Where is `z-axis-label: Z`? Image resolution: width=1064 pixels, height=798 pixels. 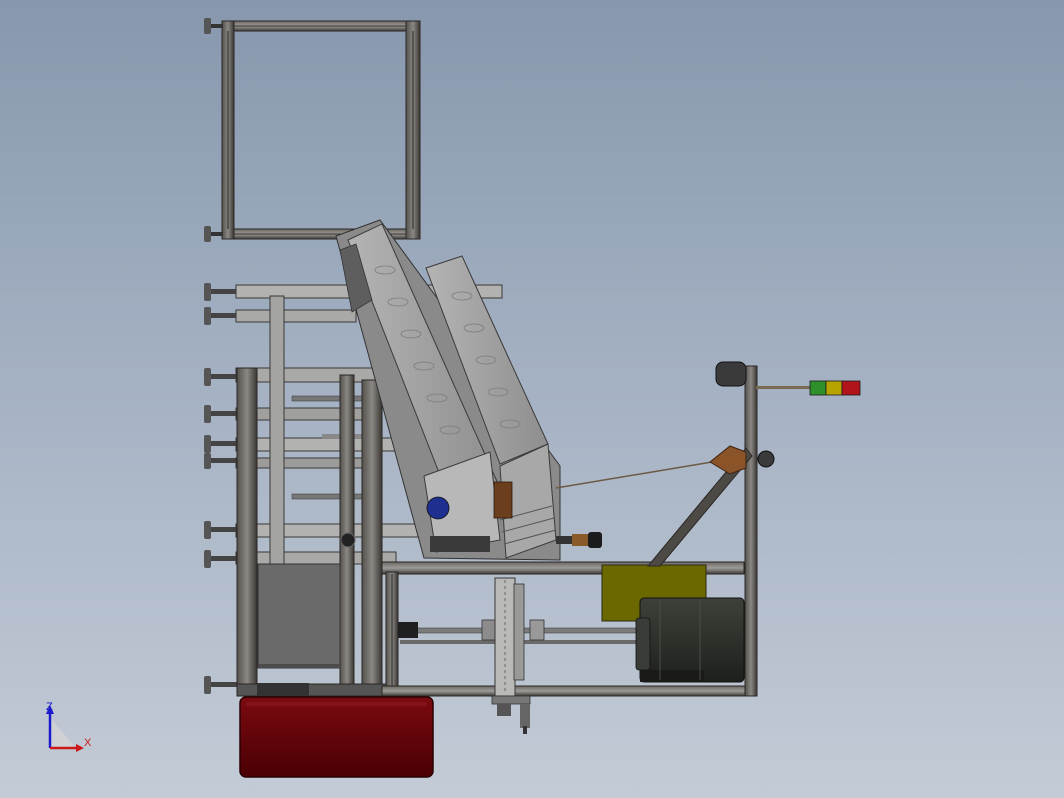 z-axis-label: Z is located at coordinates (49, 707).